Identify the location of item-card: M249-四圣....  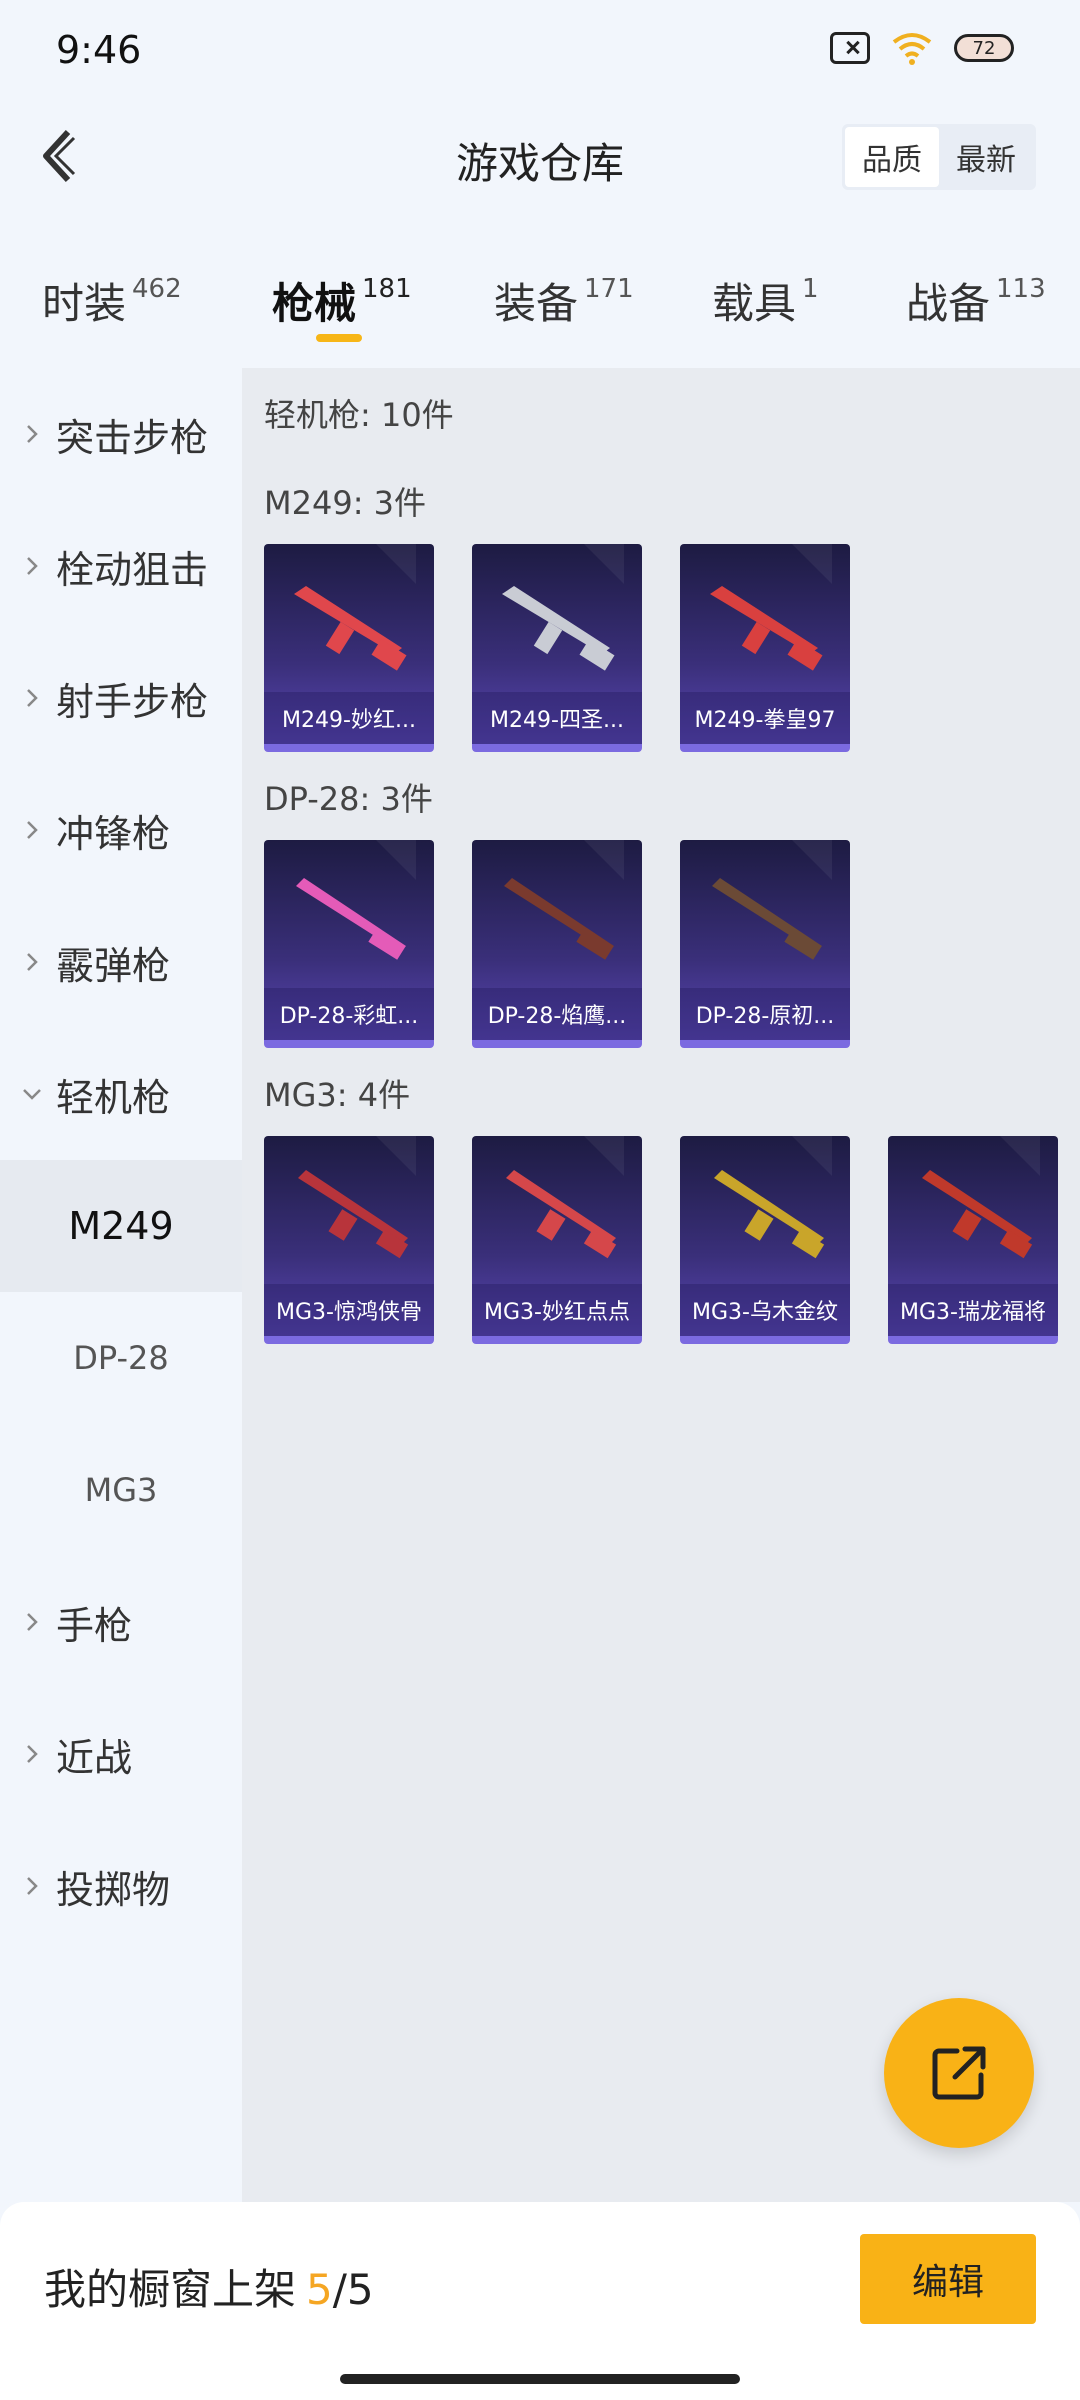
(557, 648).